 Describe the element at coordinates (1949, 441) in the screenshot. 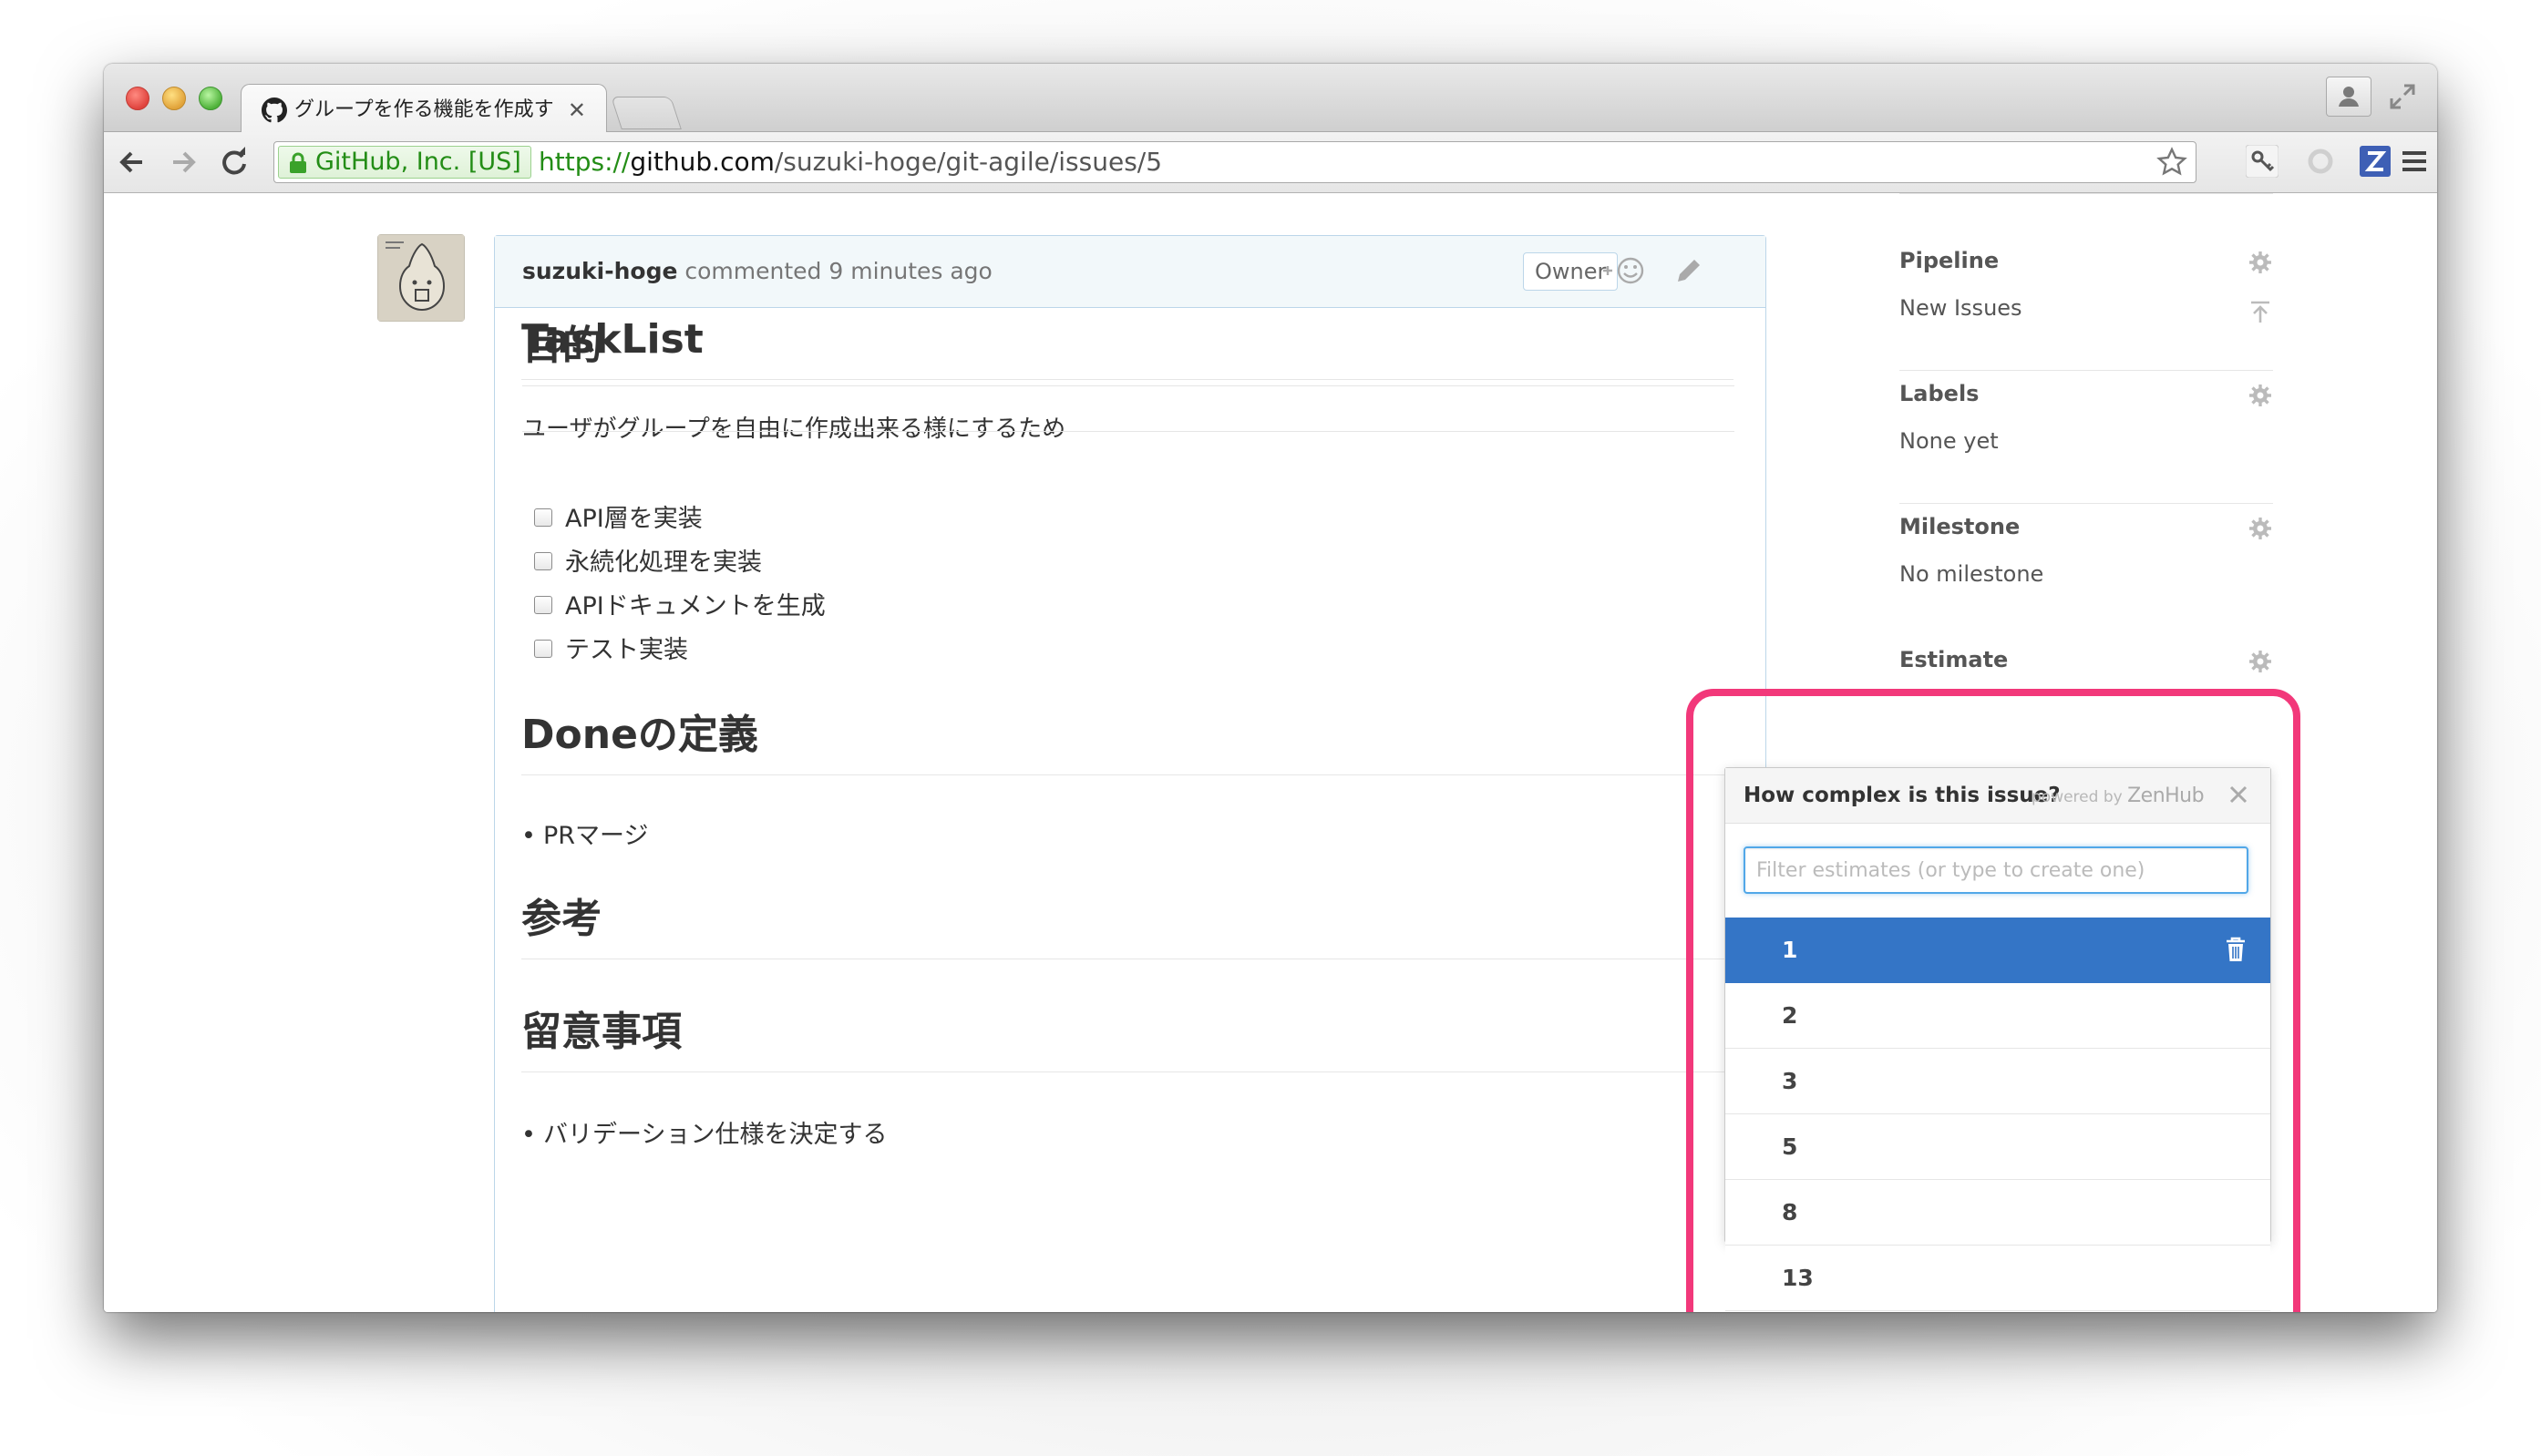

I see `labels-value: None yet` at that location.